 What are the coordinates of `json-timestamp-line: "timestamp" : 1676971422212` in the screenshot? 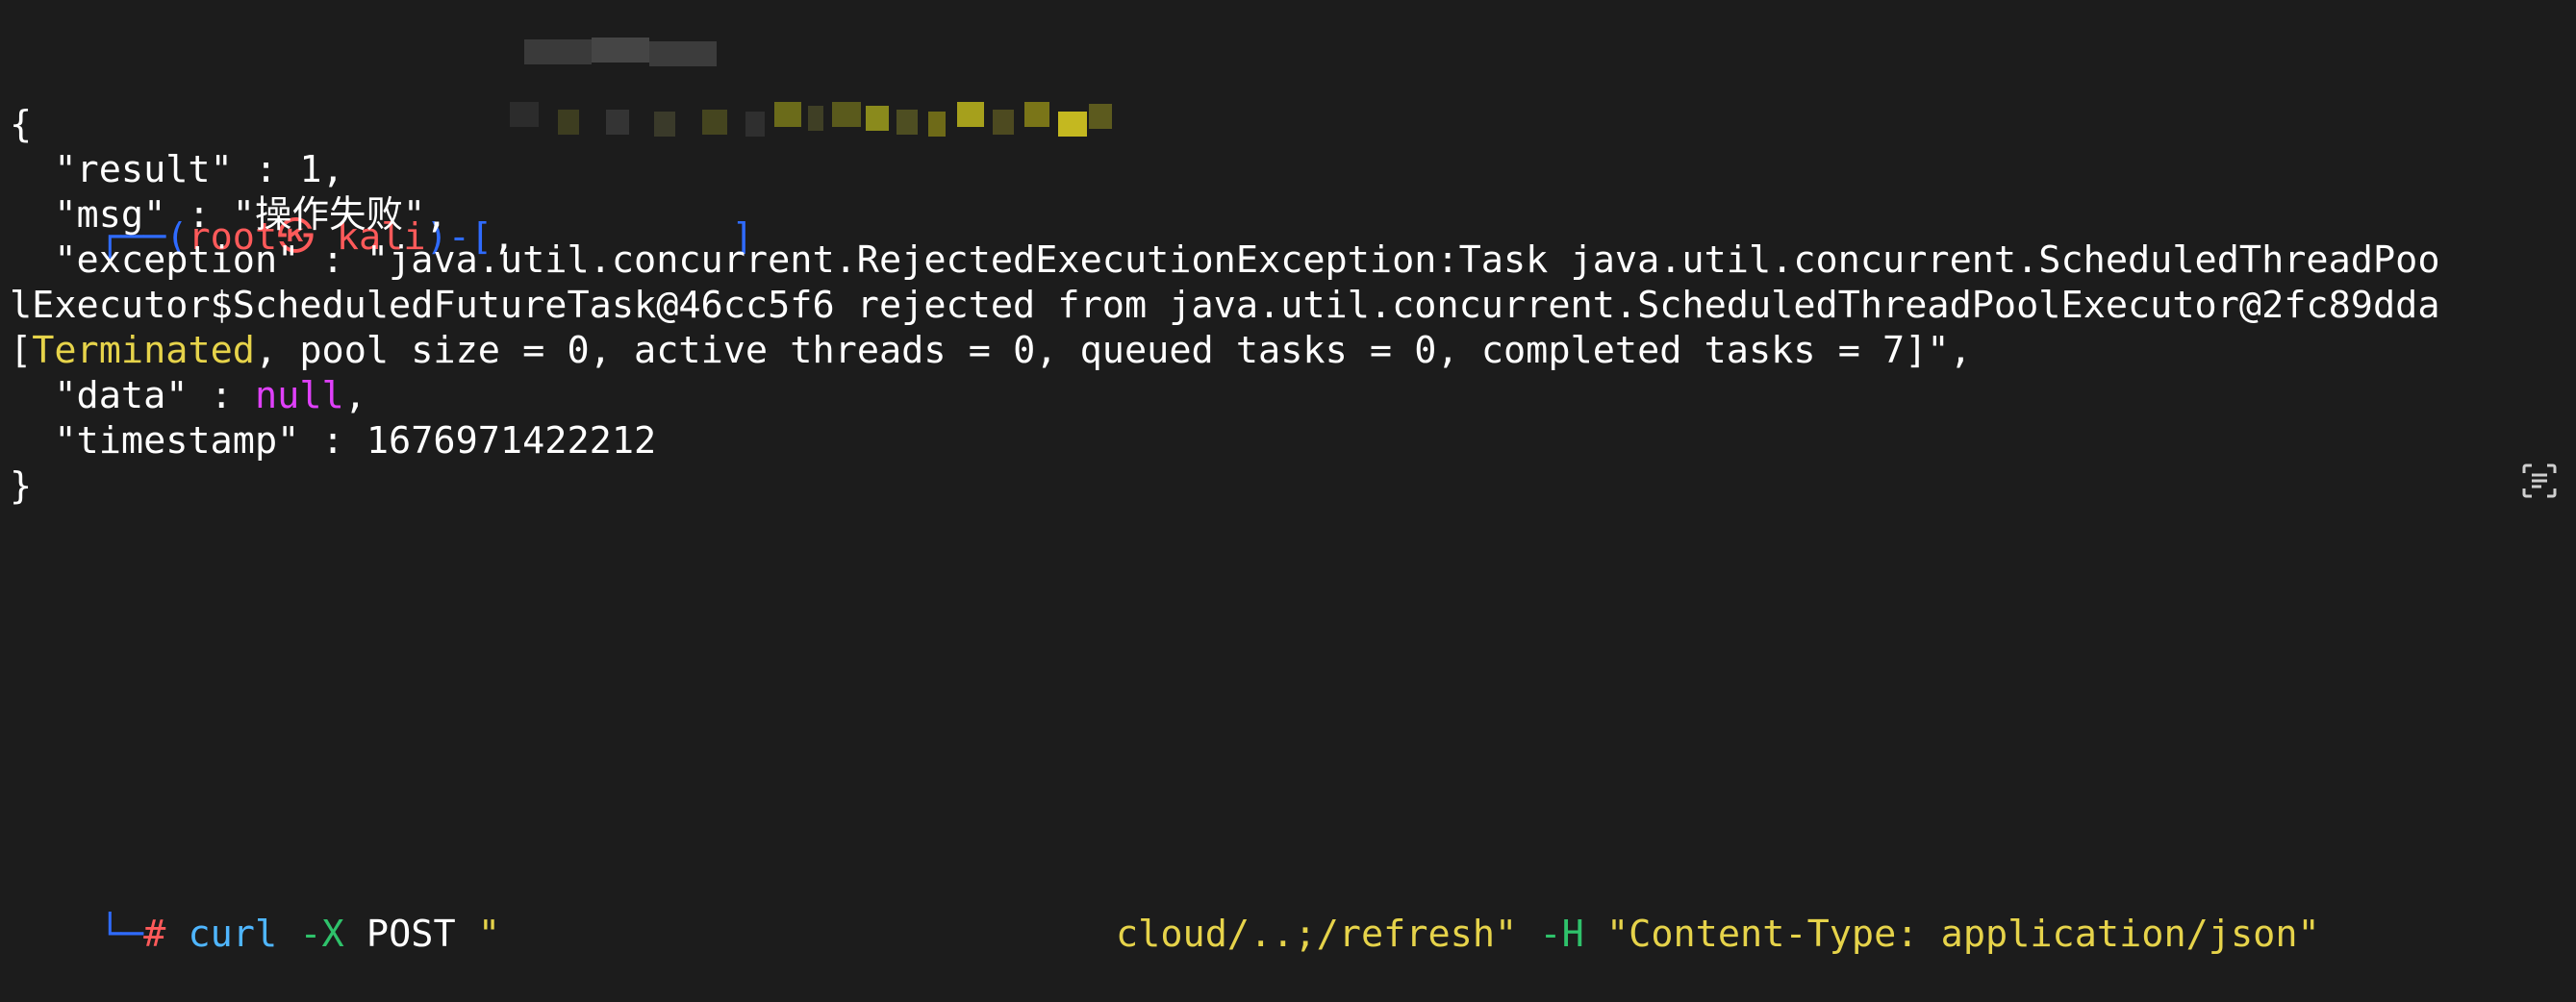 It's located at (334, 441).